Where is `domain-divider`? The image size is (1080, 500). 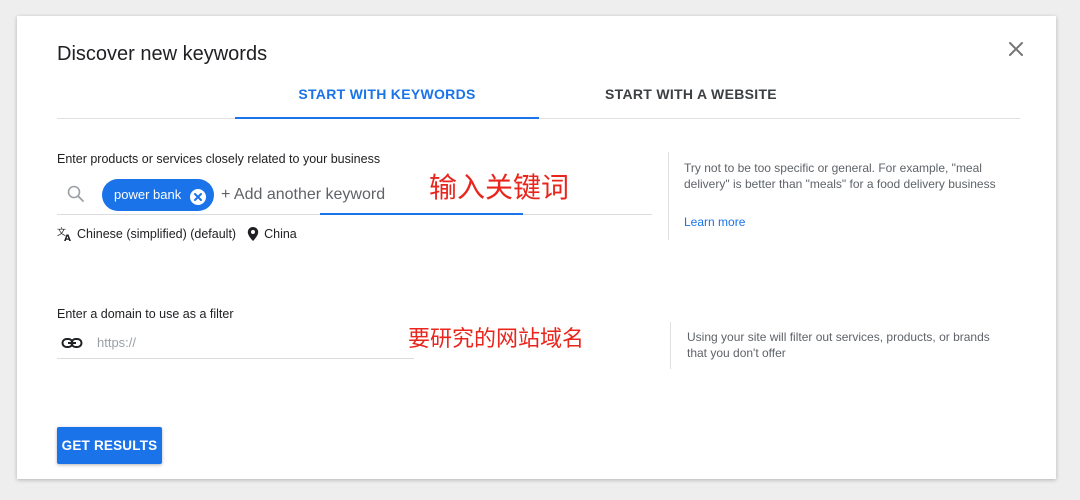
domain-divider is located at coordinates (670, 345).